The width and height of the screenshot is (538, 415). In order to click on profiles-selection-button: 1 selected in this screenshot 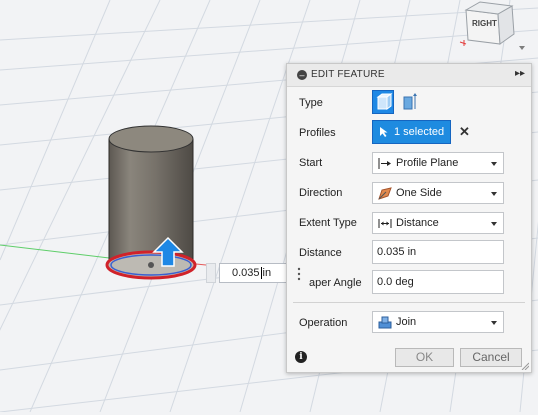, I will do `click(411, 132)`.